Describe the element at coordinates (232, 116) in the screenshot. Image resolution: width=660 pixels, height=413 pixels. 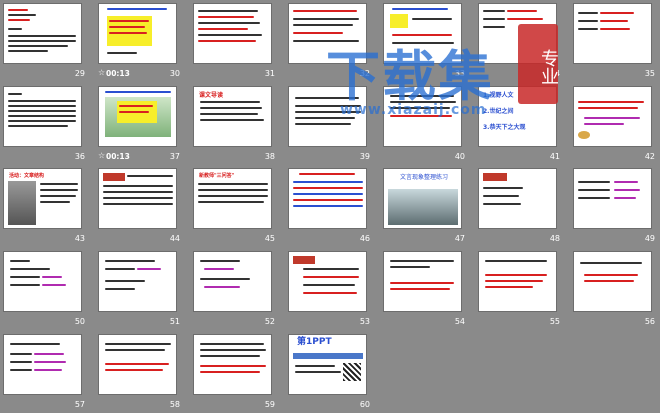
I see `slide-thumbnail: 课文导读` at that location.